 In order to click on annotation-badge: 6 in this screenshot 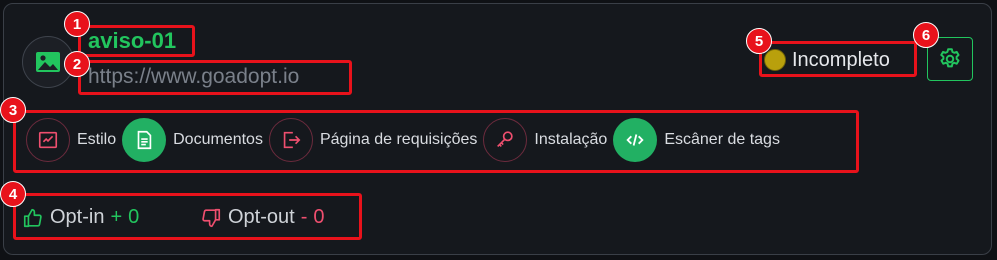, I will do `click(926, 35)`.